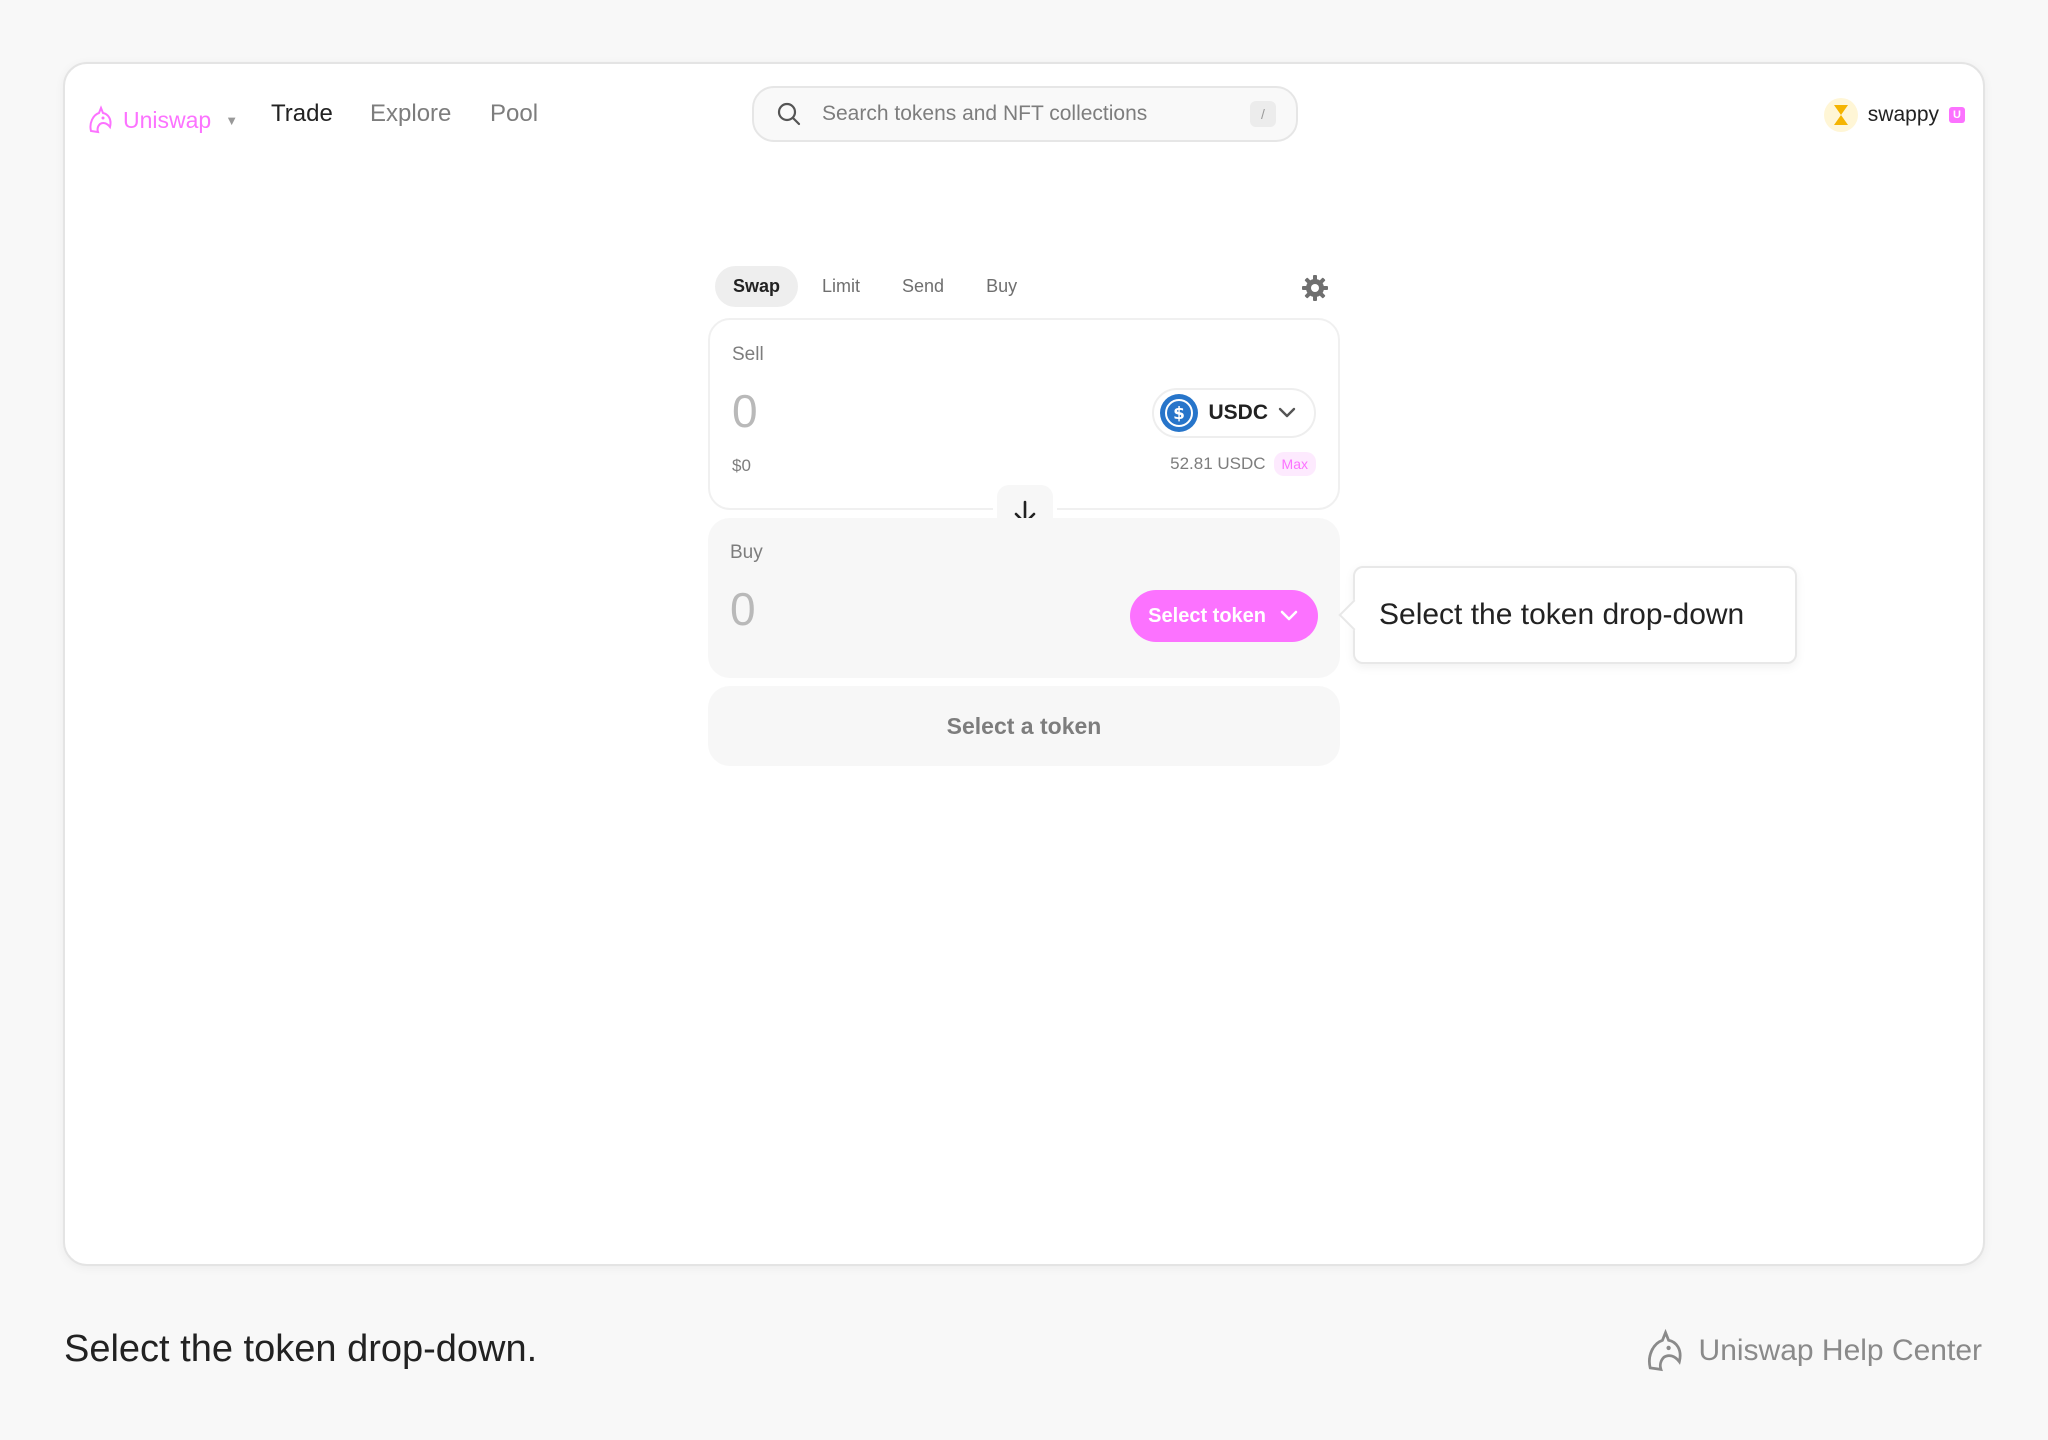  I want to click on select-token-button: Select token, so click(1224, 616).